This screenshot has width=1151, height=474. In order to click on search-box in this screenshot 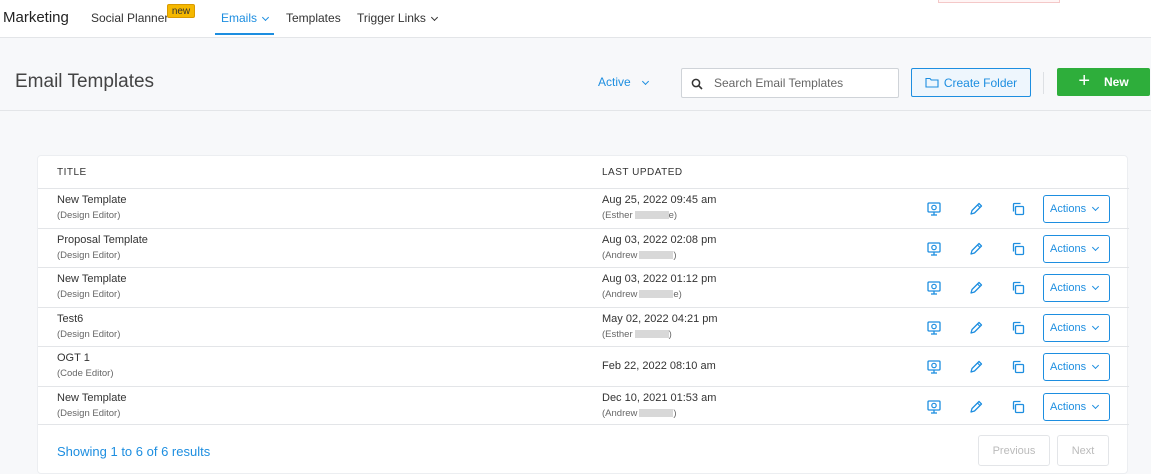, I will do `click(790, 83)`.